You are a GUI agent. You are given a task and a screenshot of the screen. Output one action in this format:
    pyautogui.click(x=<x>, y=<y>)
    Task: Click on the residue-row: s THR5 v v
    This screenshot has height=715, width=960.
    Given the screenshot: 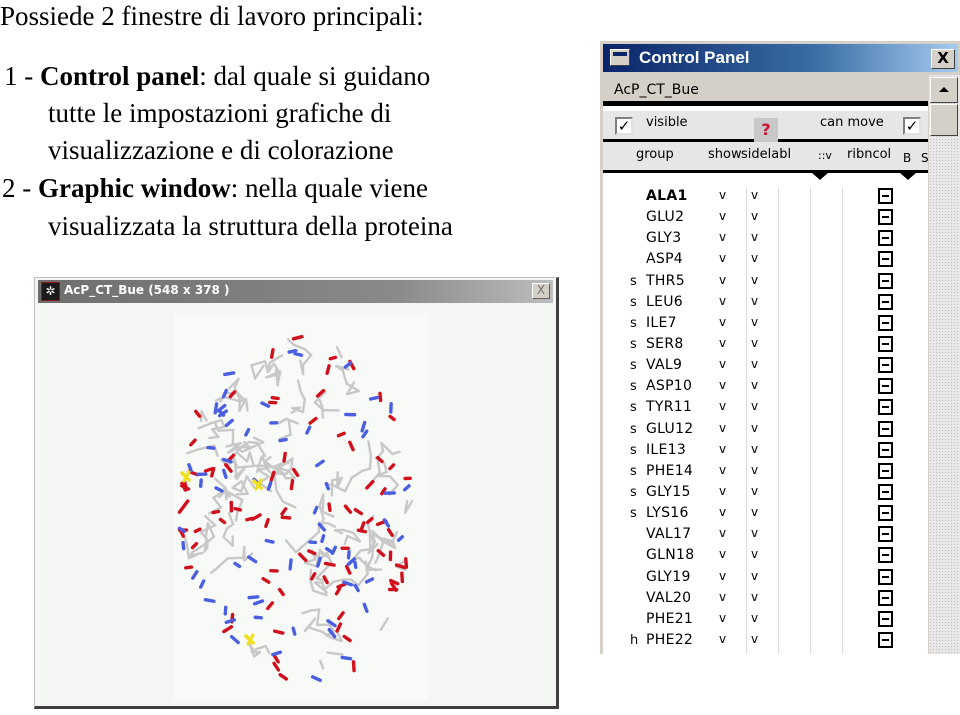 What is the action you would take?
    pyautogui.click(x=765, y=282)
    